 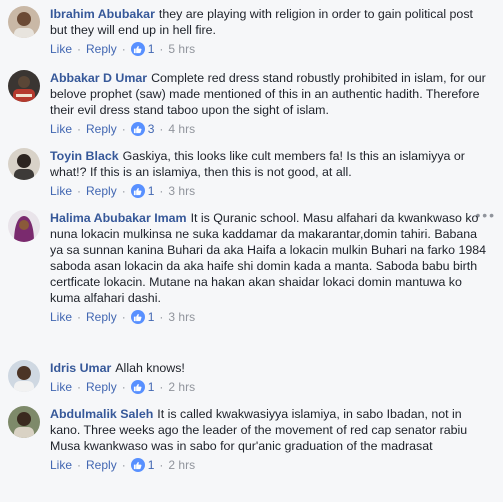 I want to click on comment-author: Ibrahim Abubakar, so click(x=102, y=14).